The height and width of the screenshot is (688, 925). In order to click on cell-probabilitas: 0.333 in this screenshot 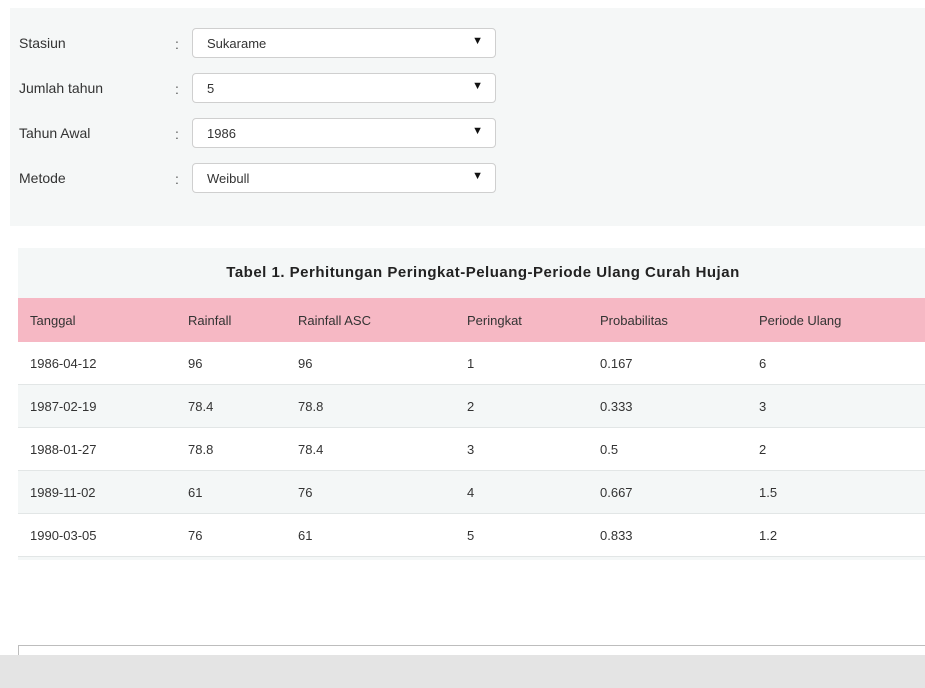, I will do `click(616, 406)`.